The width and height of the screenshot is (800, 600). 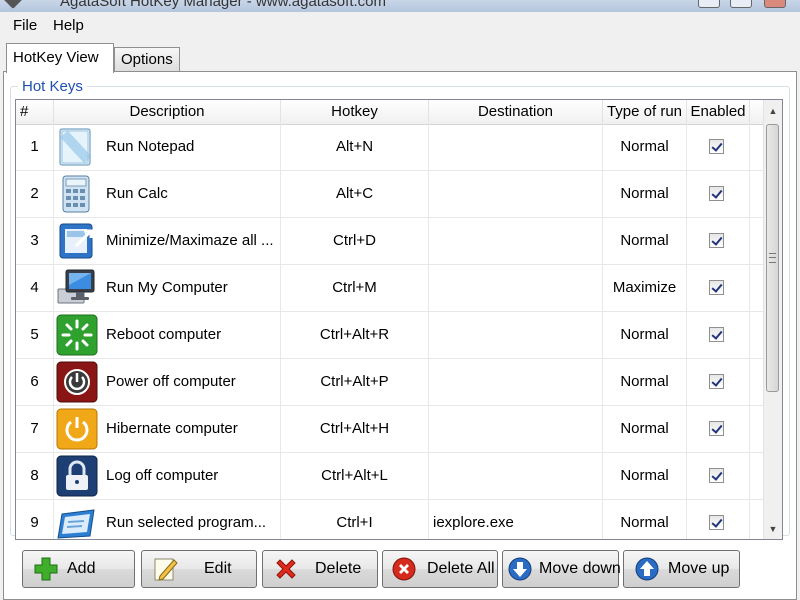 I want to click on row-number: 7, so click(x=35, y=429).